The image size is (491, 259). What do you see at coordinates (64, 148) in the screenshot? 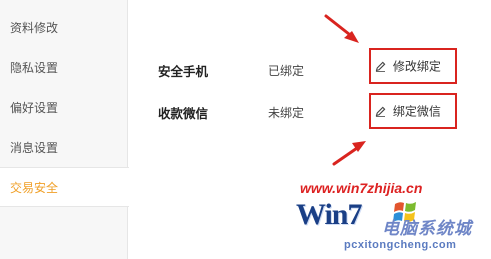
I see `sidebar-item-notifications: 消息设置` at bounding box center [64, 148].